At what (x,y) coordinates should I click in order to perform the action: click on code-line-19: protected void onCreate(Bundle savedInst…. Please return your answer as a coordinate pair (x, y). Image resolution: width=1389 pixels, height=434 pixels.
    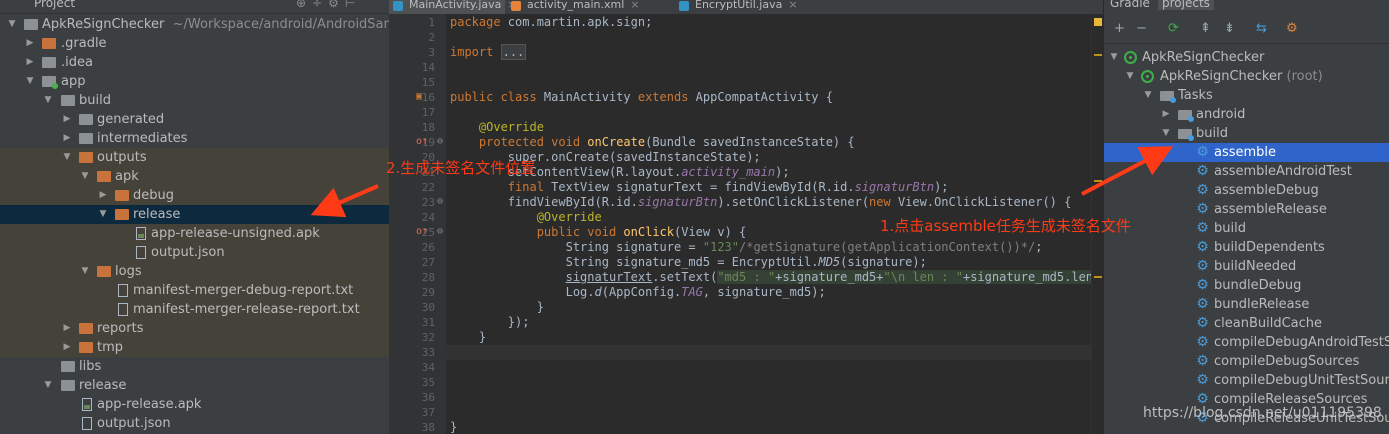
    Looking at the image, I should click on (652, 142).